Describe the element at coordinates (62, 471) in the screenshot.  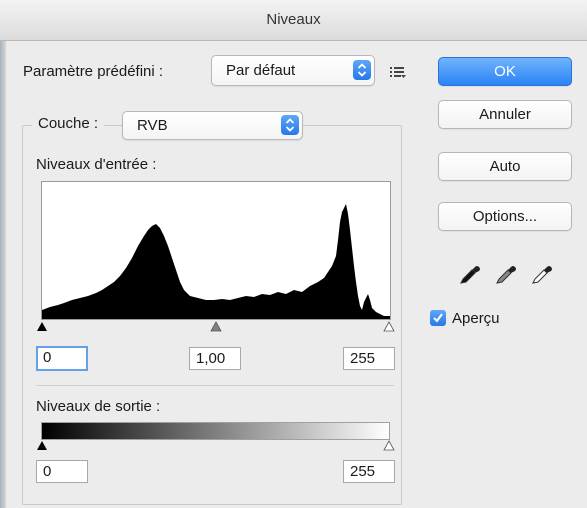
I see `output-black-field: 0` at that location.